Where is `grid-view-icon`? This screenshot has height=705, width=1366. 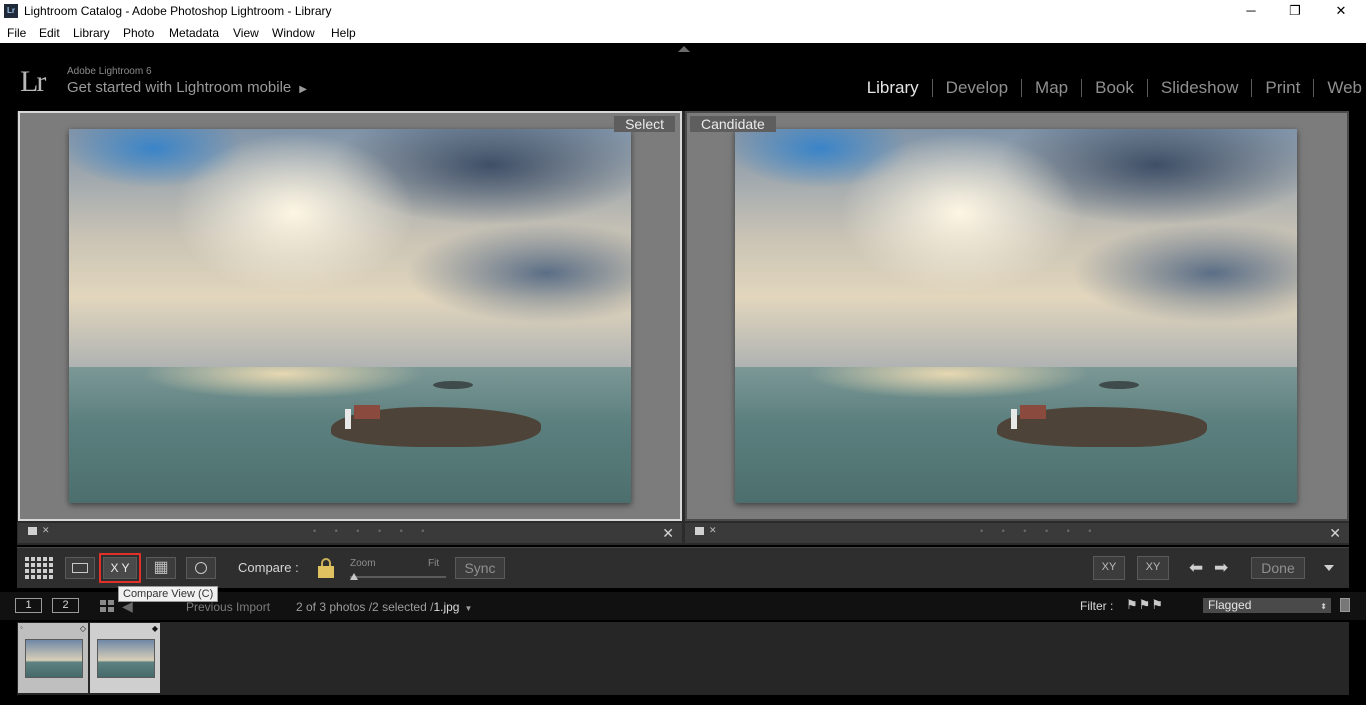
grid-view-icon is located at coordinates (40, 568).